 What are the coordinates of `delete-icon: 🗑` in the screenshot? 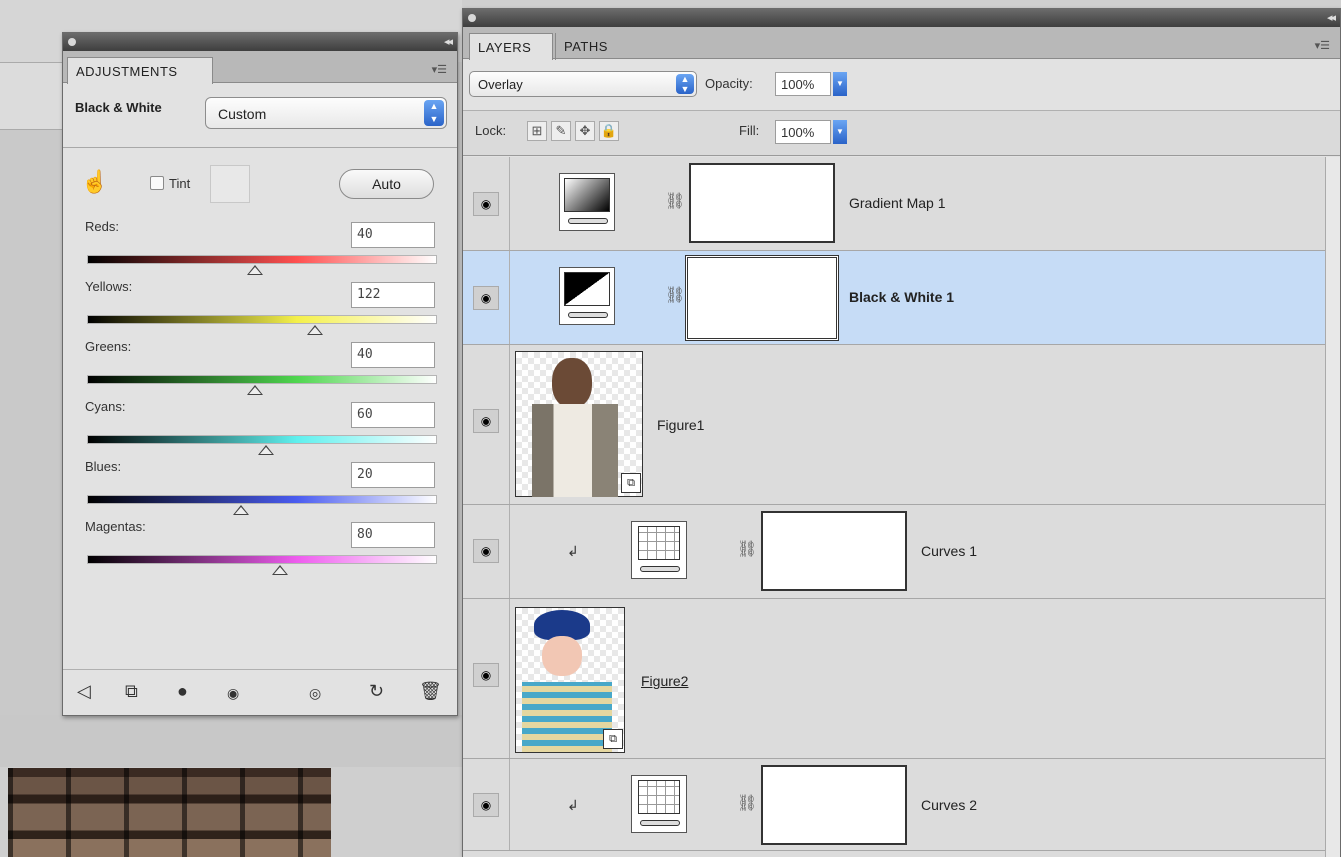 It's located at (430, 691).